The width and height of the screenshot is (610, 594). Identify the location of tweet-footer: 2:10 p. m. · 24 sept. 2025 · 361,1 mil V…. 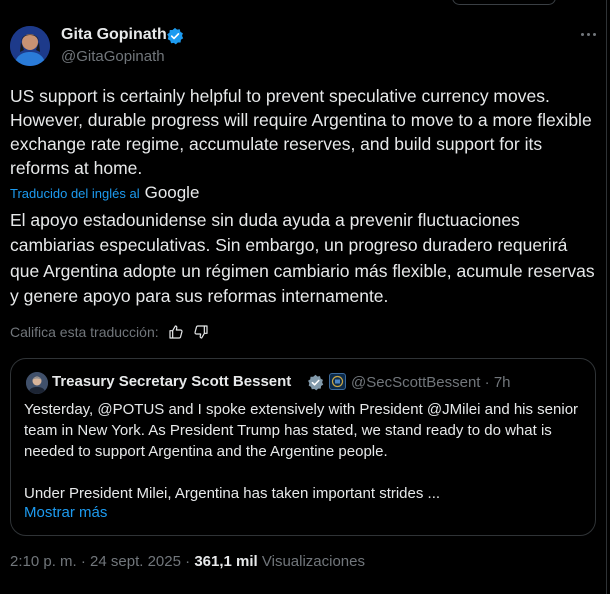
(187, 561).